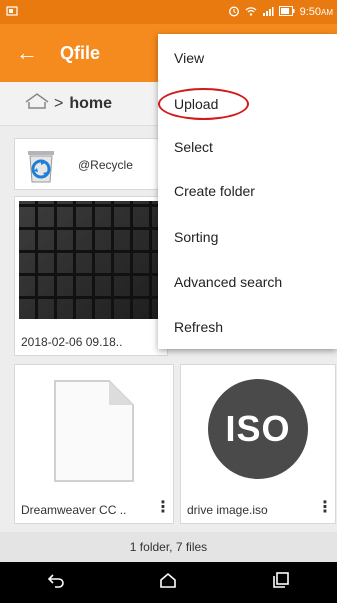  Describe the element at coordinates (37, 103) in the screenshot. I see `home-icon` at that location.